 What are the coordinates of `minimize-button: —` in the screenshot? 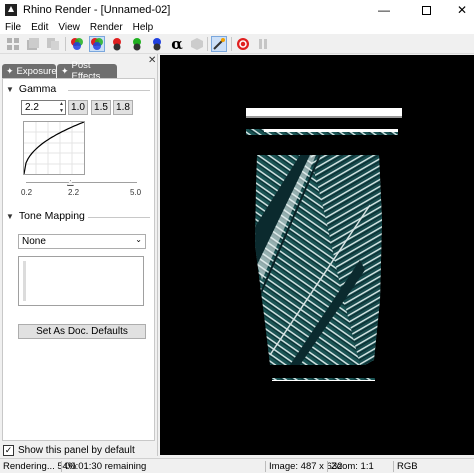 It's located at (384, 10).